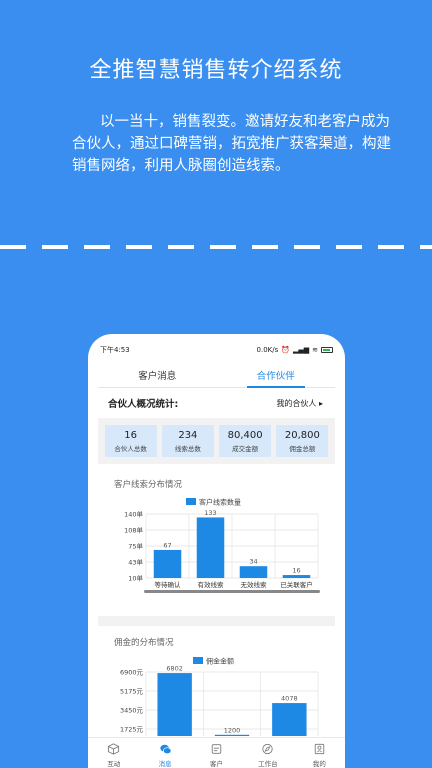 Image resolution: width=432 pixels, height=768 pixels. I want to click on data-label: 67, so click(167, 545).